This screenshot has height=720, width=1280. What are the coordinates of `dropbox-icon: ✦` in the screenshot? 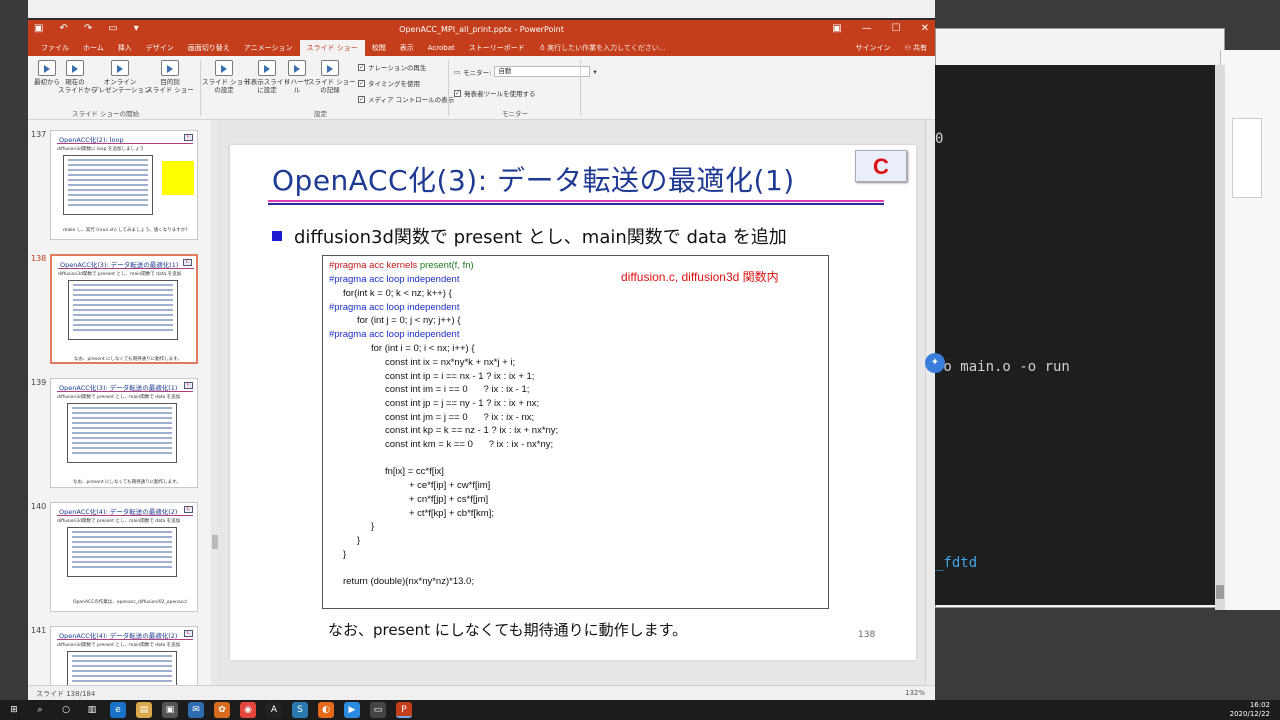 It's located at (935, 363).